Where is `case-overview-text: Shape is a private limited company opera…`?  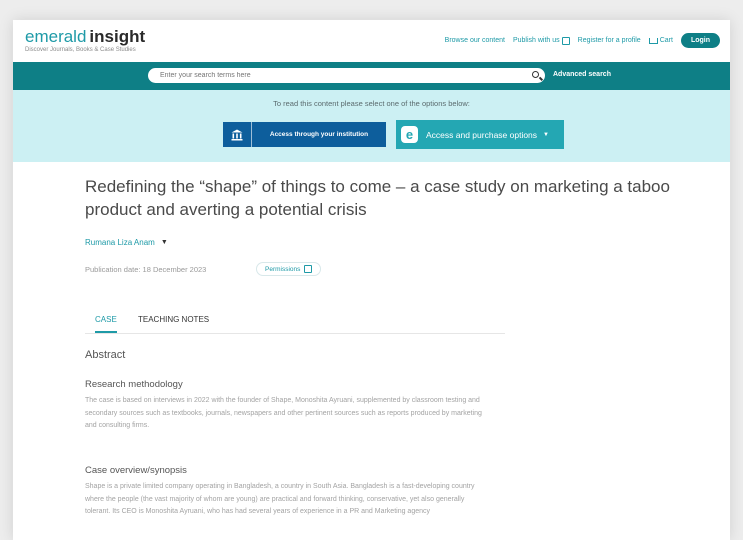 case-overview-text: Shape is a private limited company opera… is located at coordinates (280, 499).